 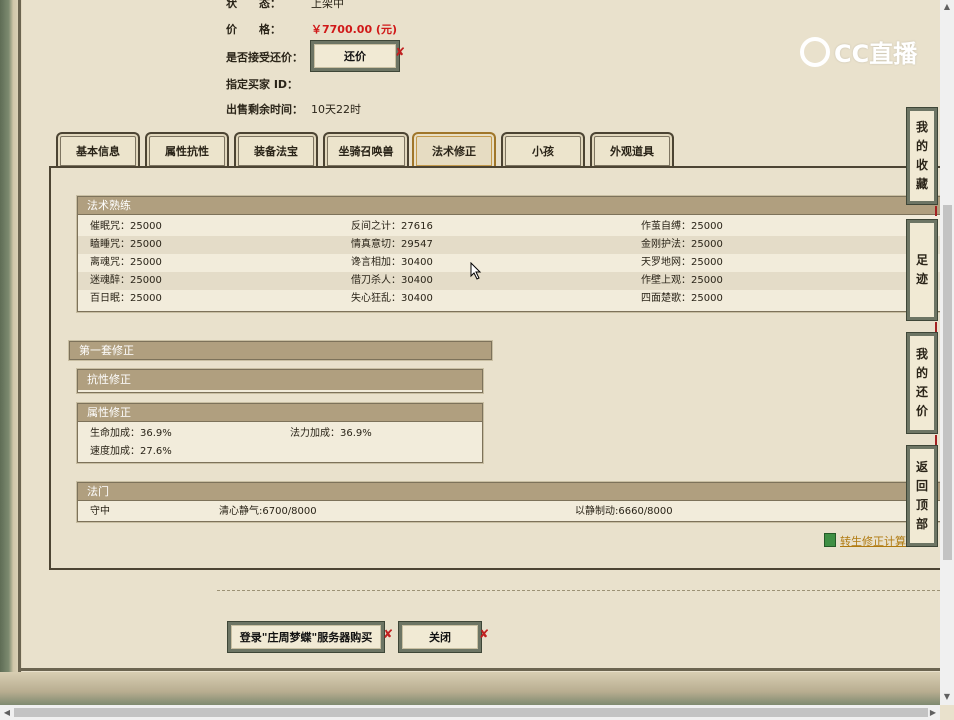 I want to click on side-char: 回, so click(x=921, y=486).